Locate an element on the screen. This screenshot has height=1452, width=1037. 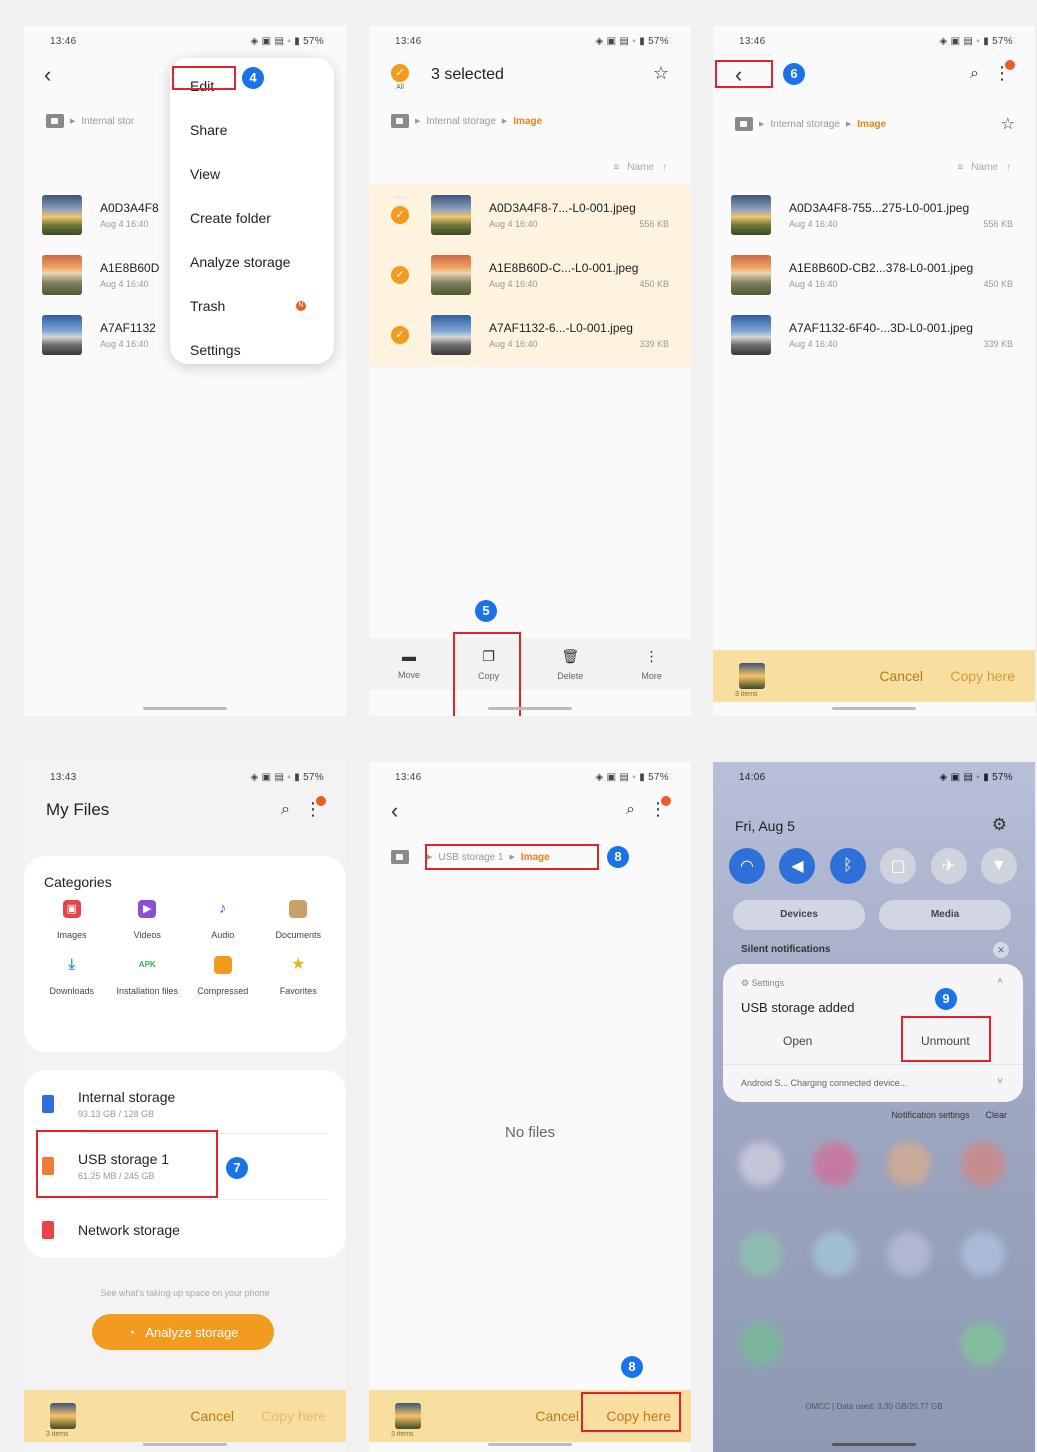
select-all: ✓ All is located at coordinates (400, 77).